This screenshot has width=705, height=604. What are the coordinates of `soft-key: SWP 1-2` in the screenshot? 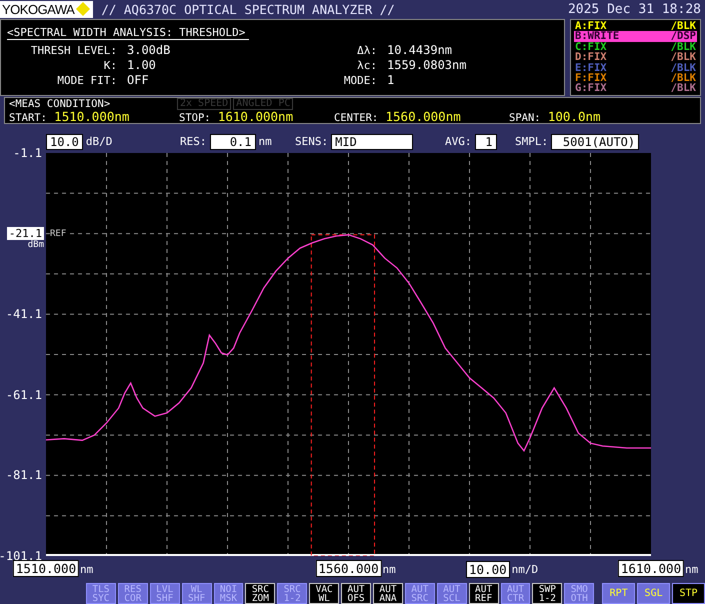 It's located at (547, 593).